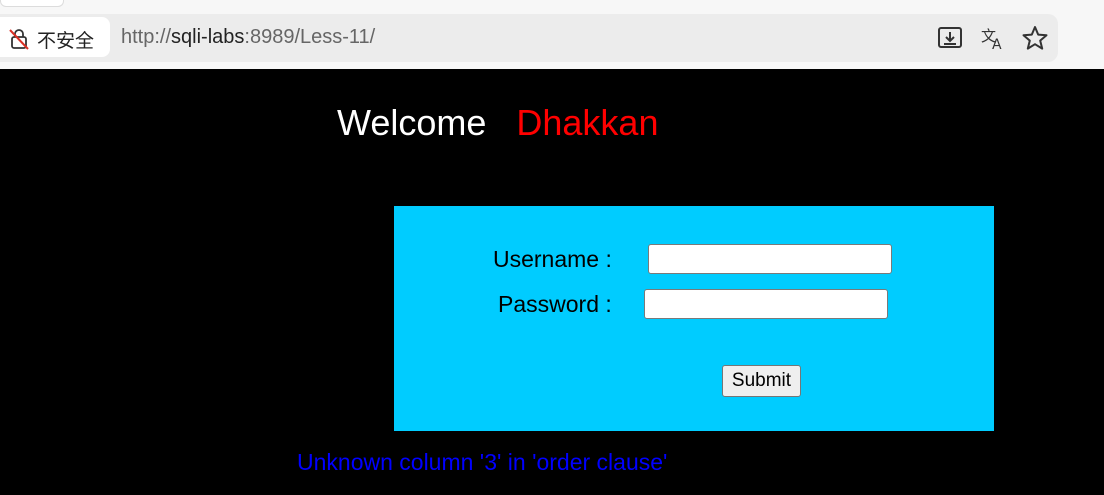 This screenshot has width=1104, height=495. Describe the element at coordinates (552, 259) in the screenshot. I see `username-label: Username :` at that location.